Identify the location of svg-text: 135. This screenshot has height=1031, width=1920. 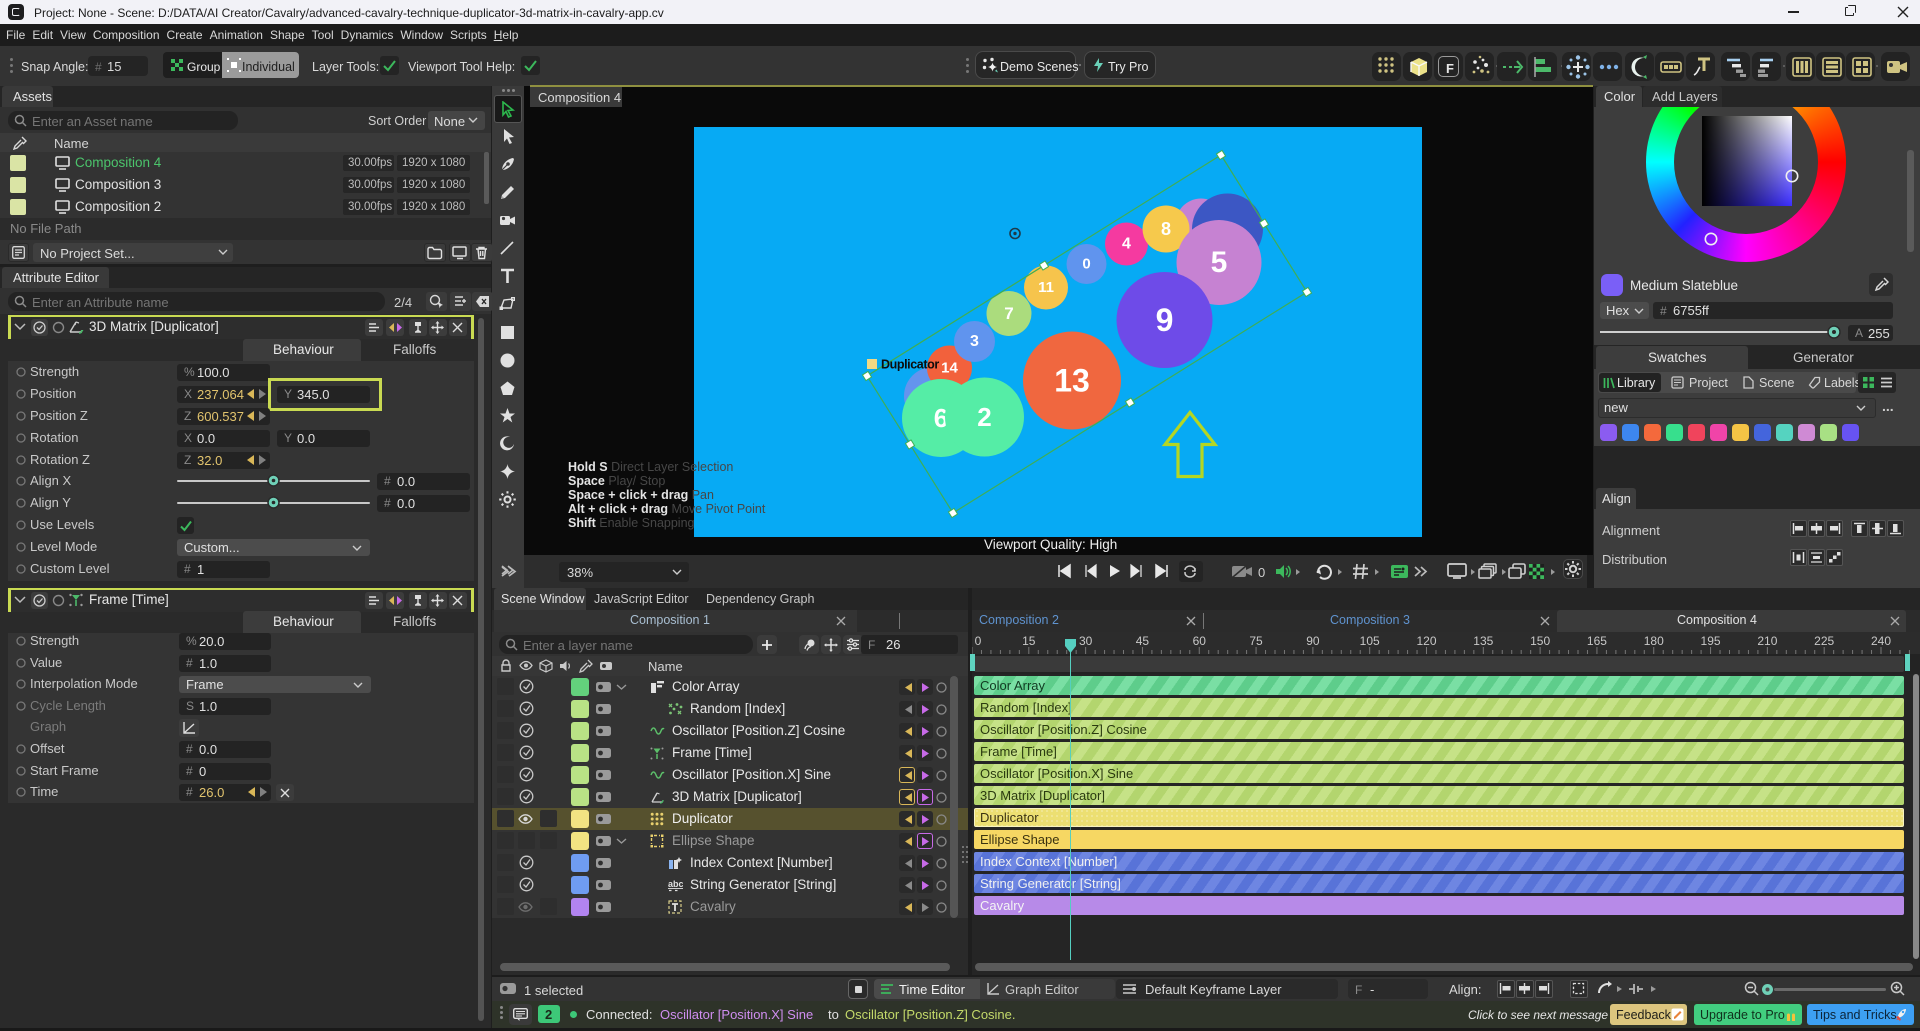
(1483, 641).